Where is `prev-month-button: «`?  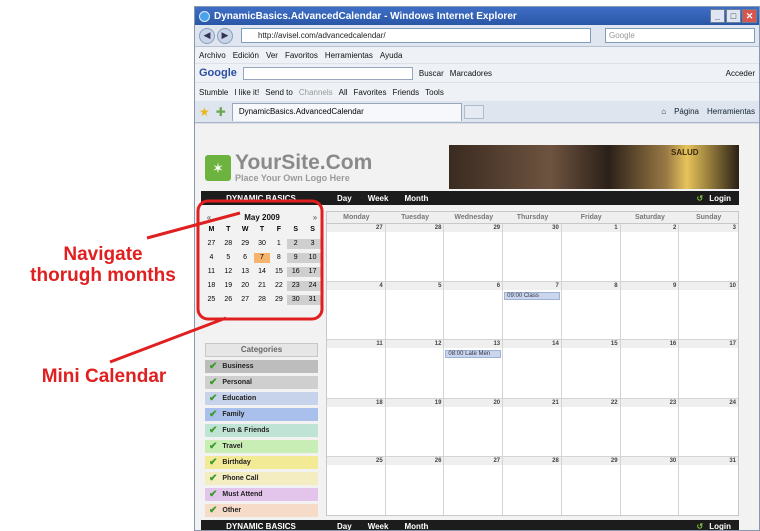 prev-month-button: « is located at coordinates (209, 217).